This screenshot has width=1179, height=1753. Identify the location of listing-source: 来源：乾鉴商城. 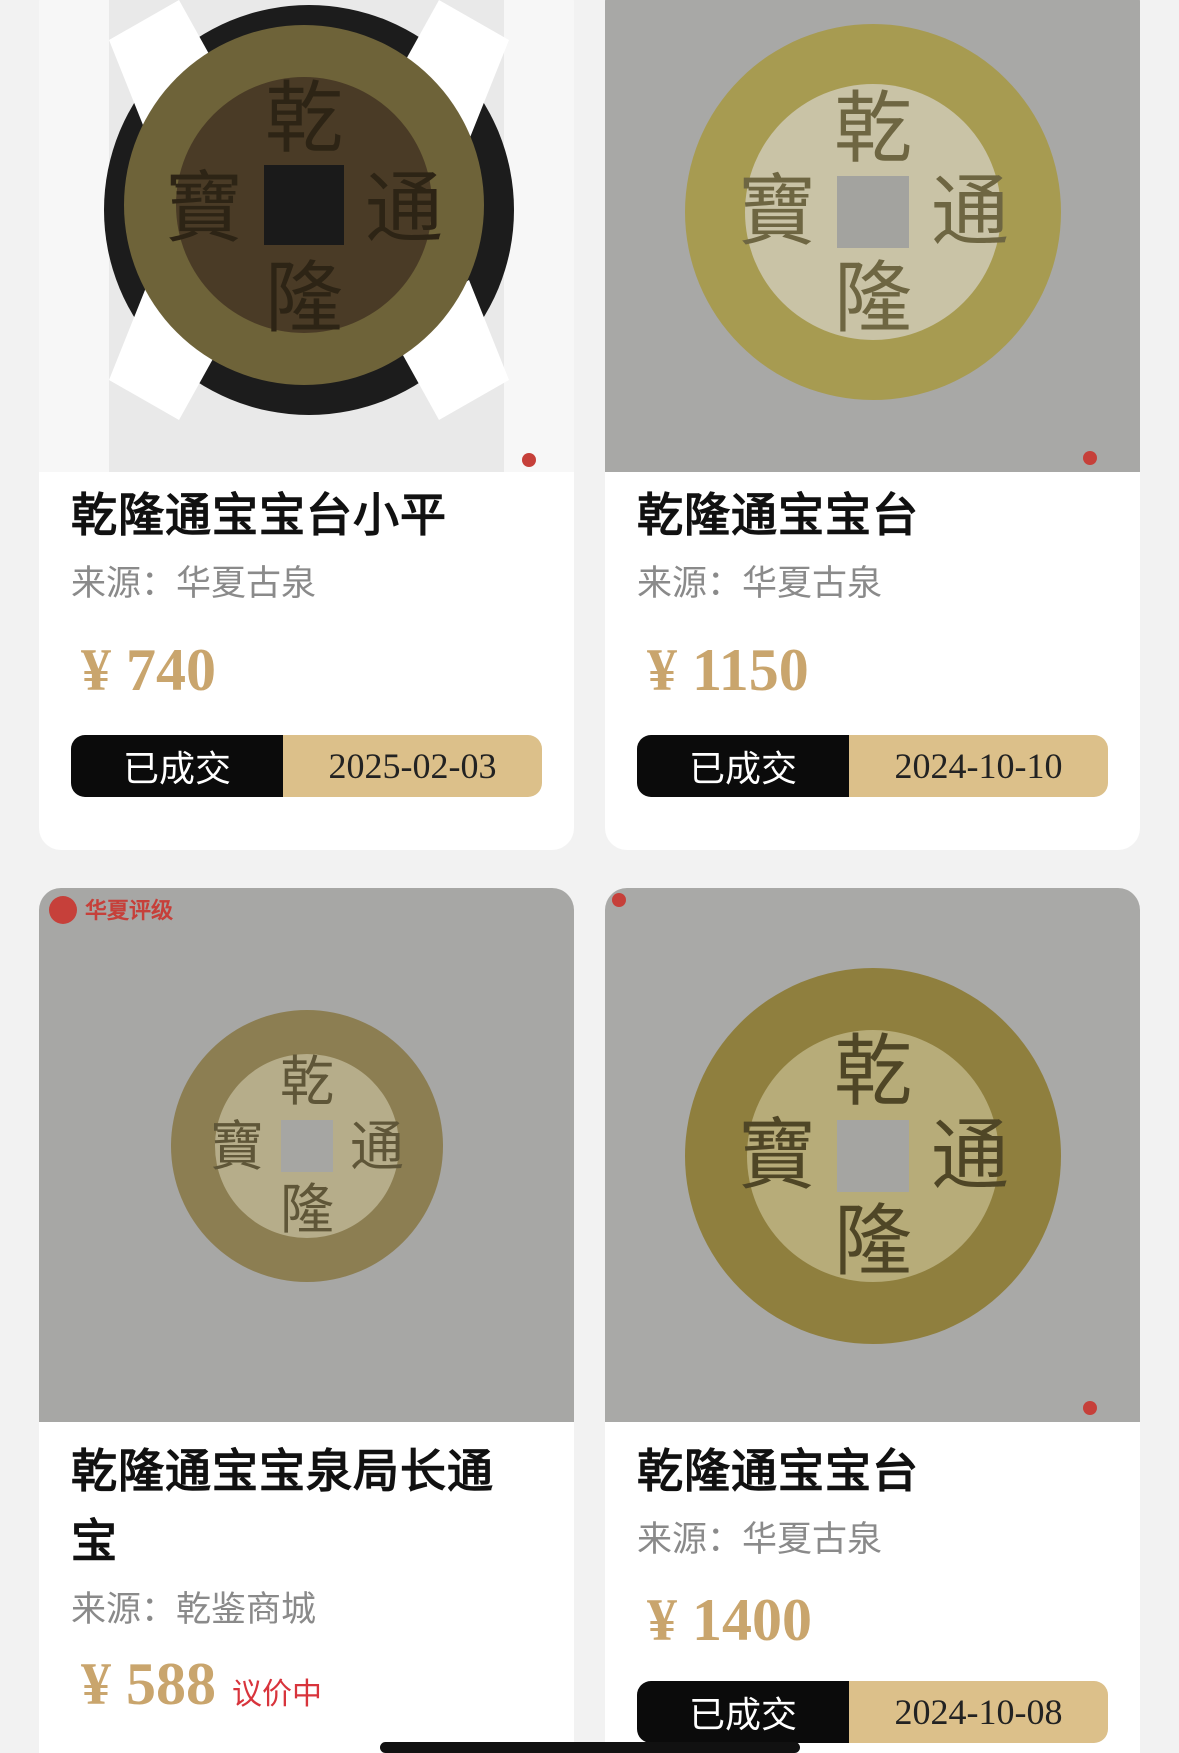
(194, 1610).